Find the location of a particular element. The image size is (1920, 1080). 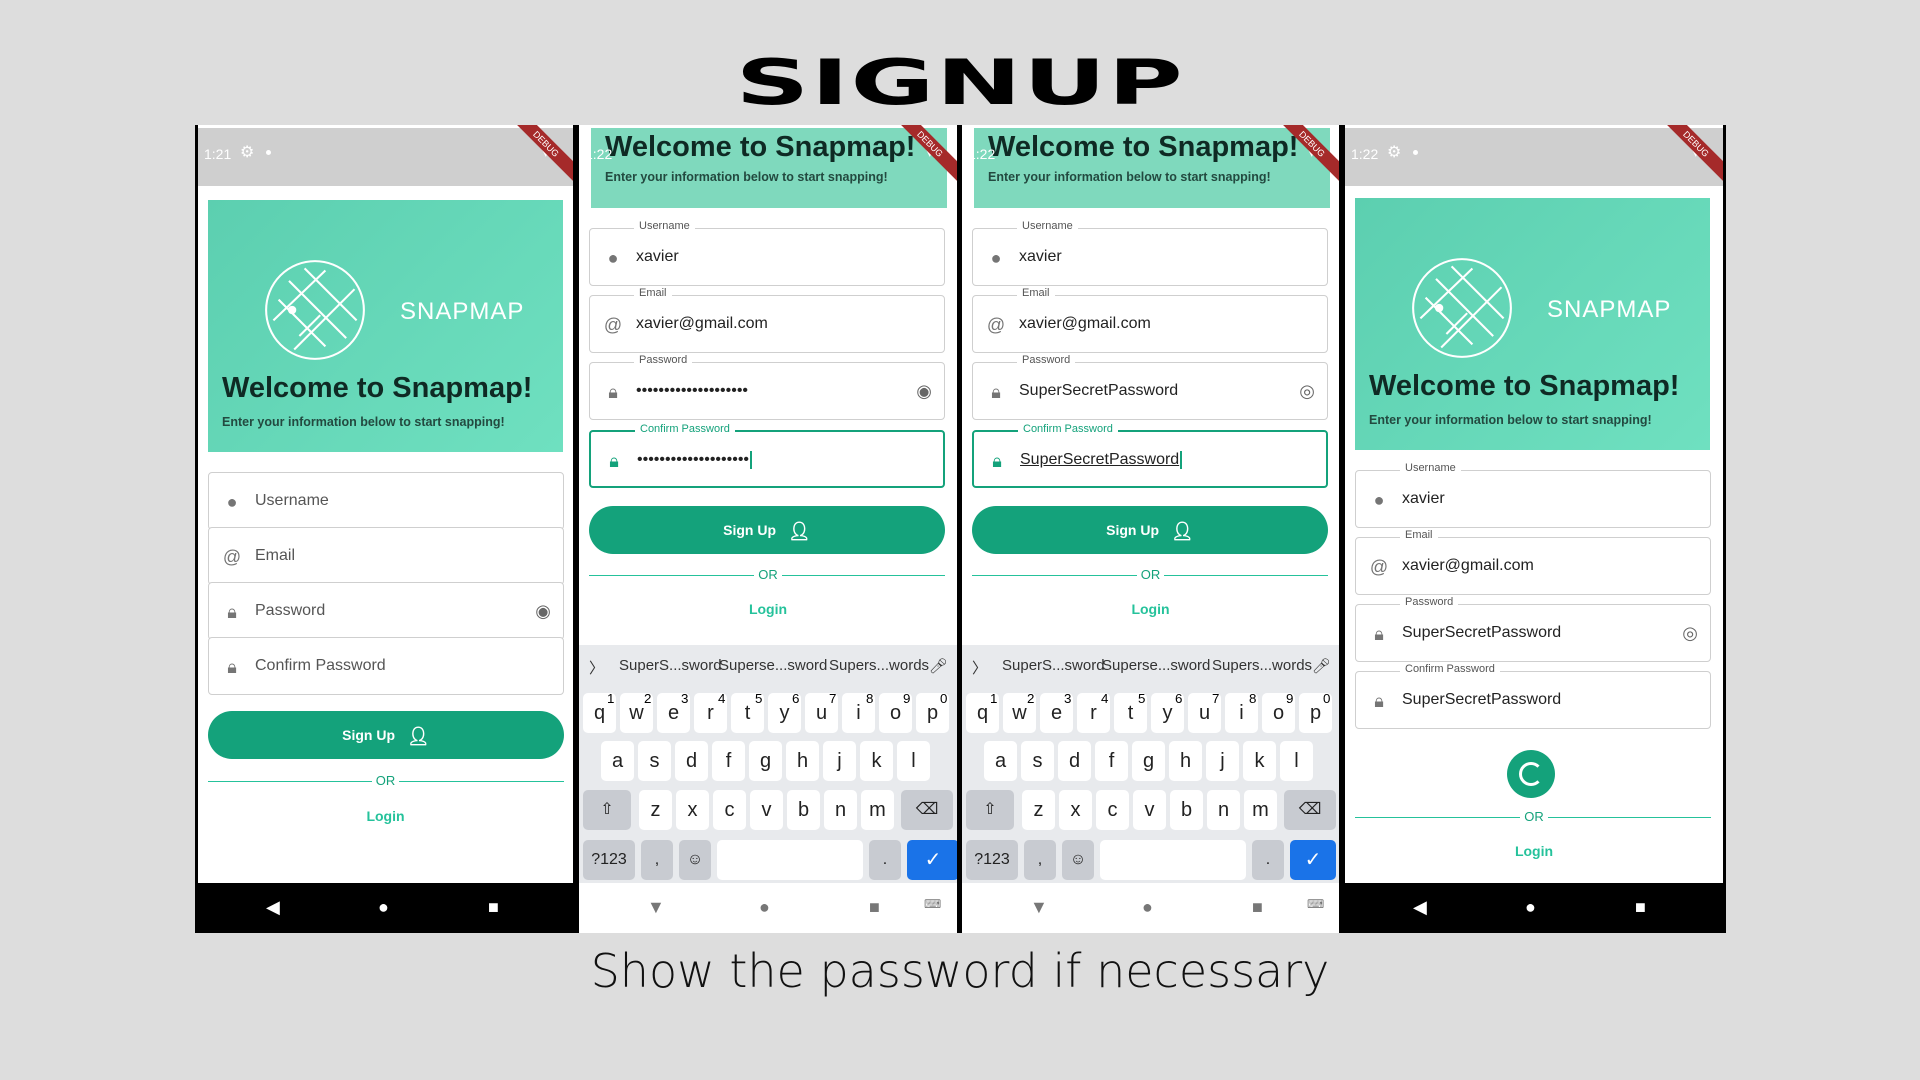

password-field: 🔒︎ Password ◉ is located at coordinates (386, 611).